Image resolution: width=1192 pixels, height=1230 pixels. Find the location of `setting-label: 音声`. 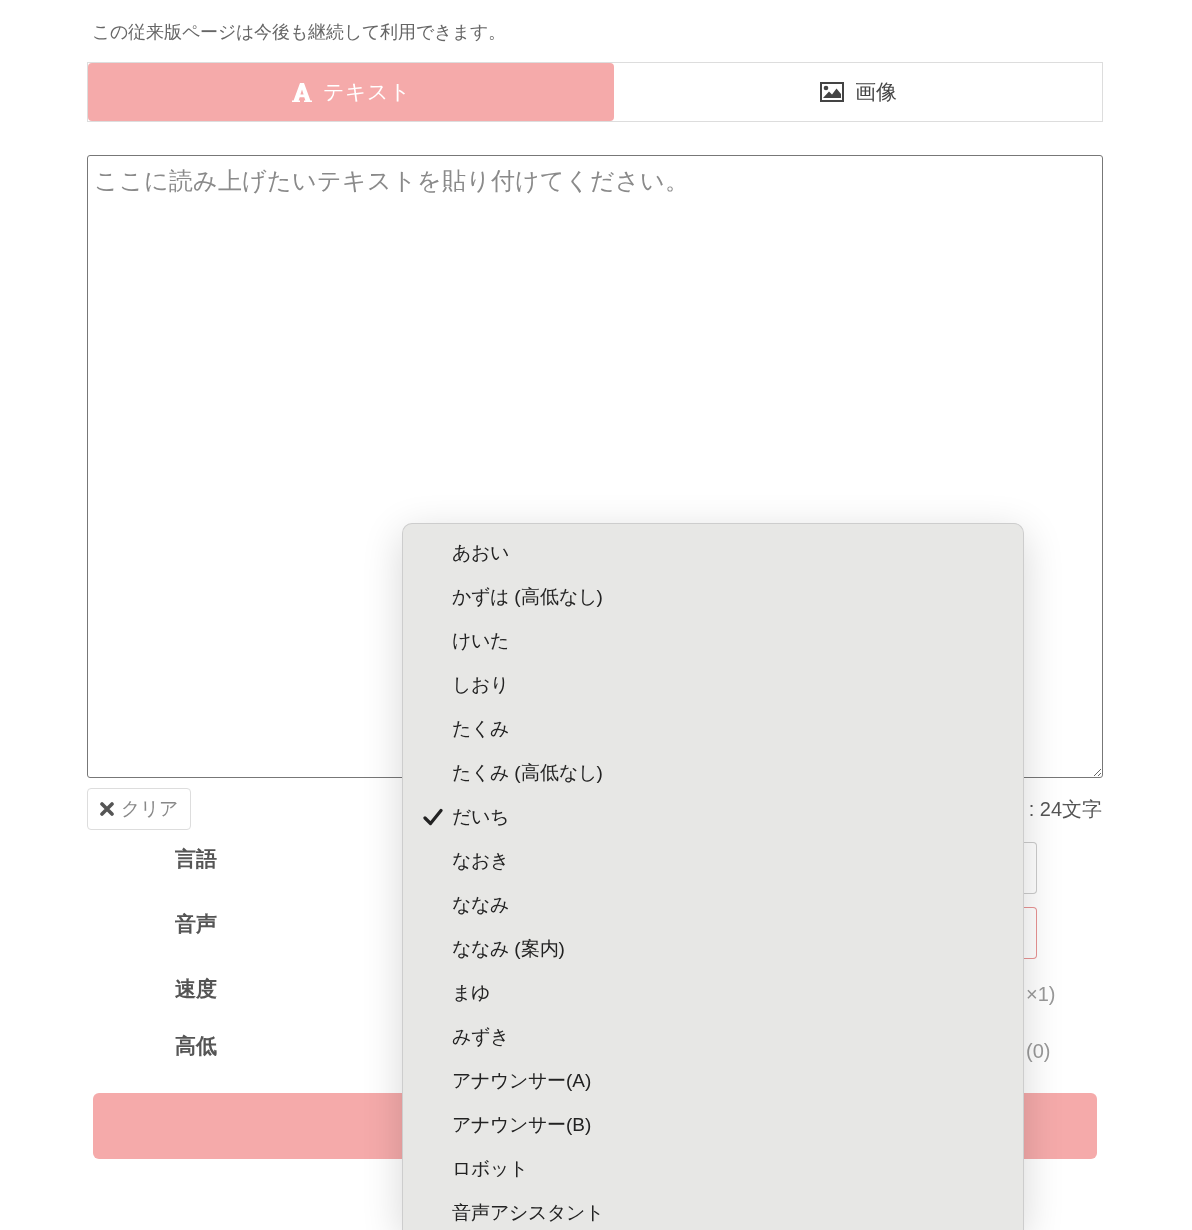

setting-label: 音声 is located at coordinates (196, 924).